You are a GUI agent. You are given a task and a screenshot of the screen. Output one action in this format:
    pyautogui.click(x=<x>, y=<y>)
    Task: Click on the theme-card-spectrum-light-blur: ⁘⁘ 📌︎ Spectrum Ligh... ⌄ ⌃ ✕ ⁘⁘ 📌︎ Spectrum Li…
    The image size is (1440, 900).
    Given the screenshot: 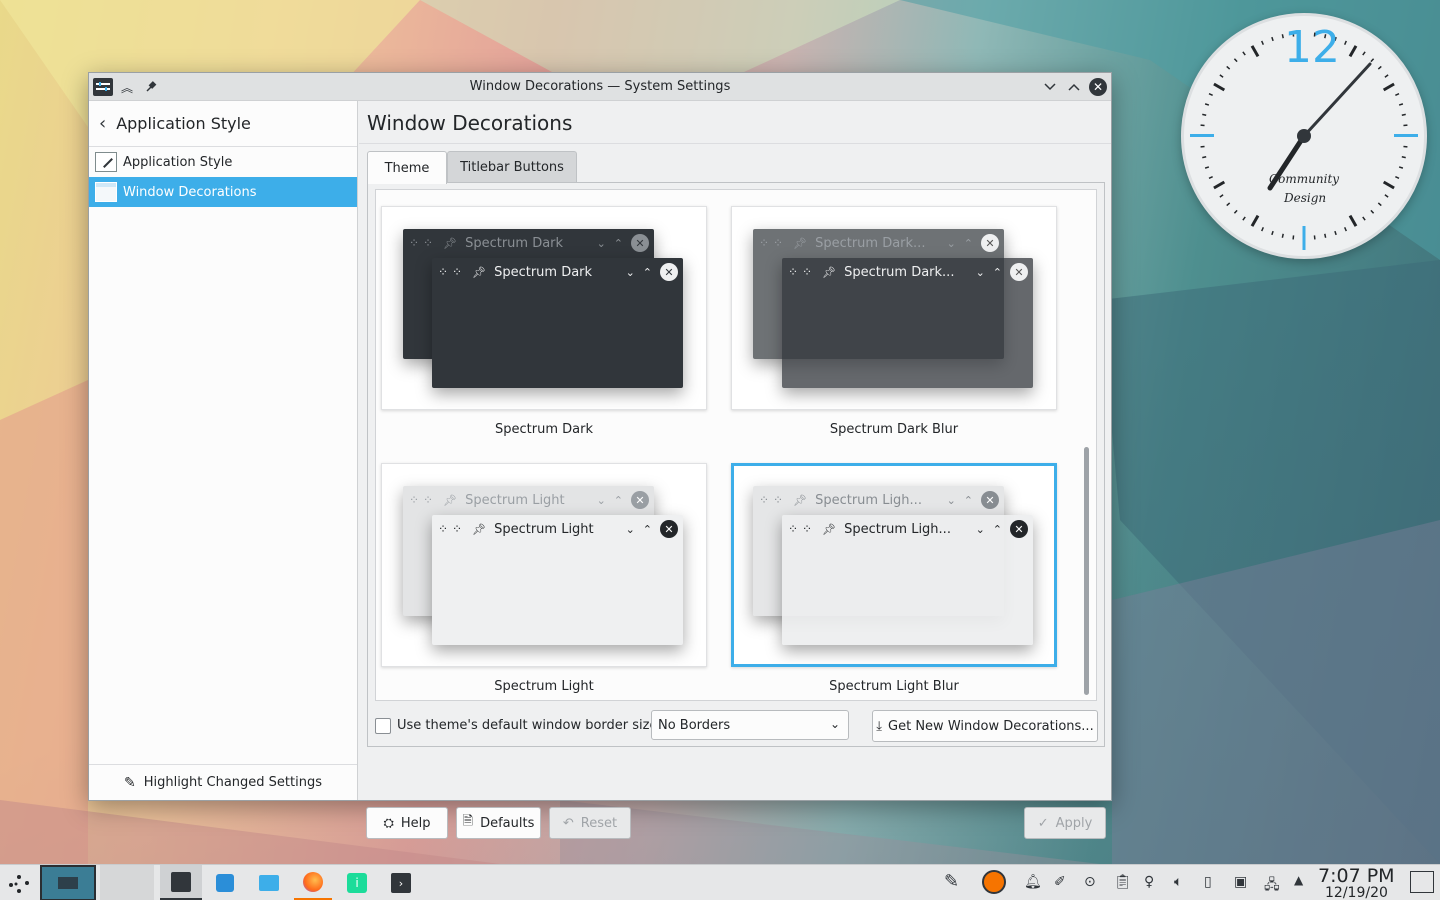 What is the action you would take?
    pyautogui.click(x=894, y=578)
    